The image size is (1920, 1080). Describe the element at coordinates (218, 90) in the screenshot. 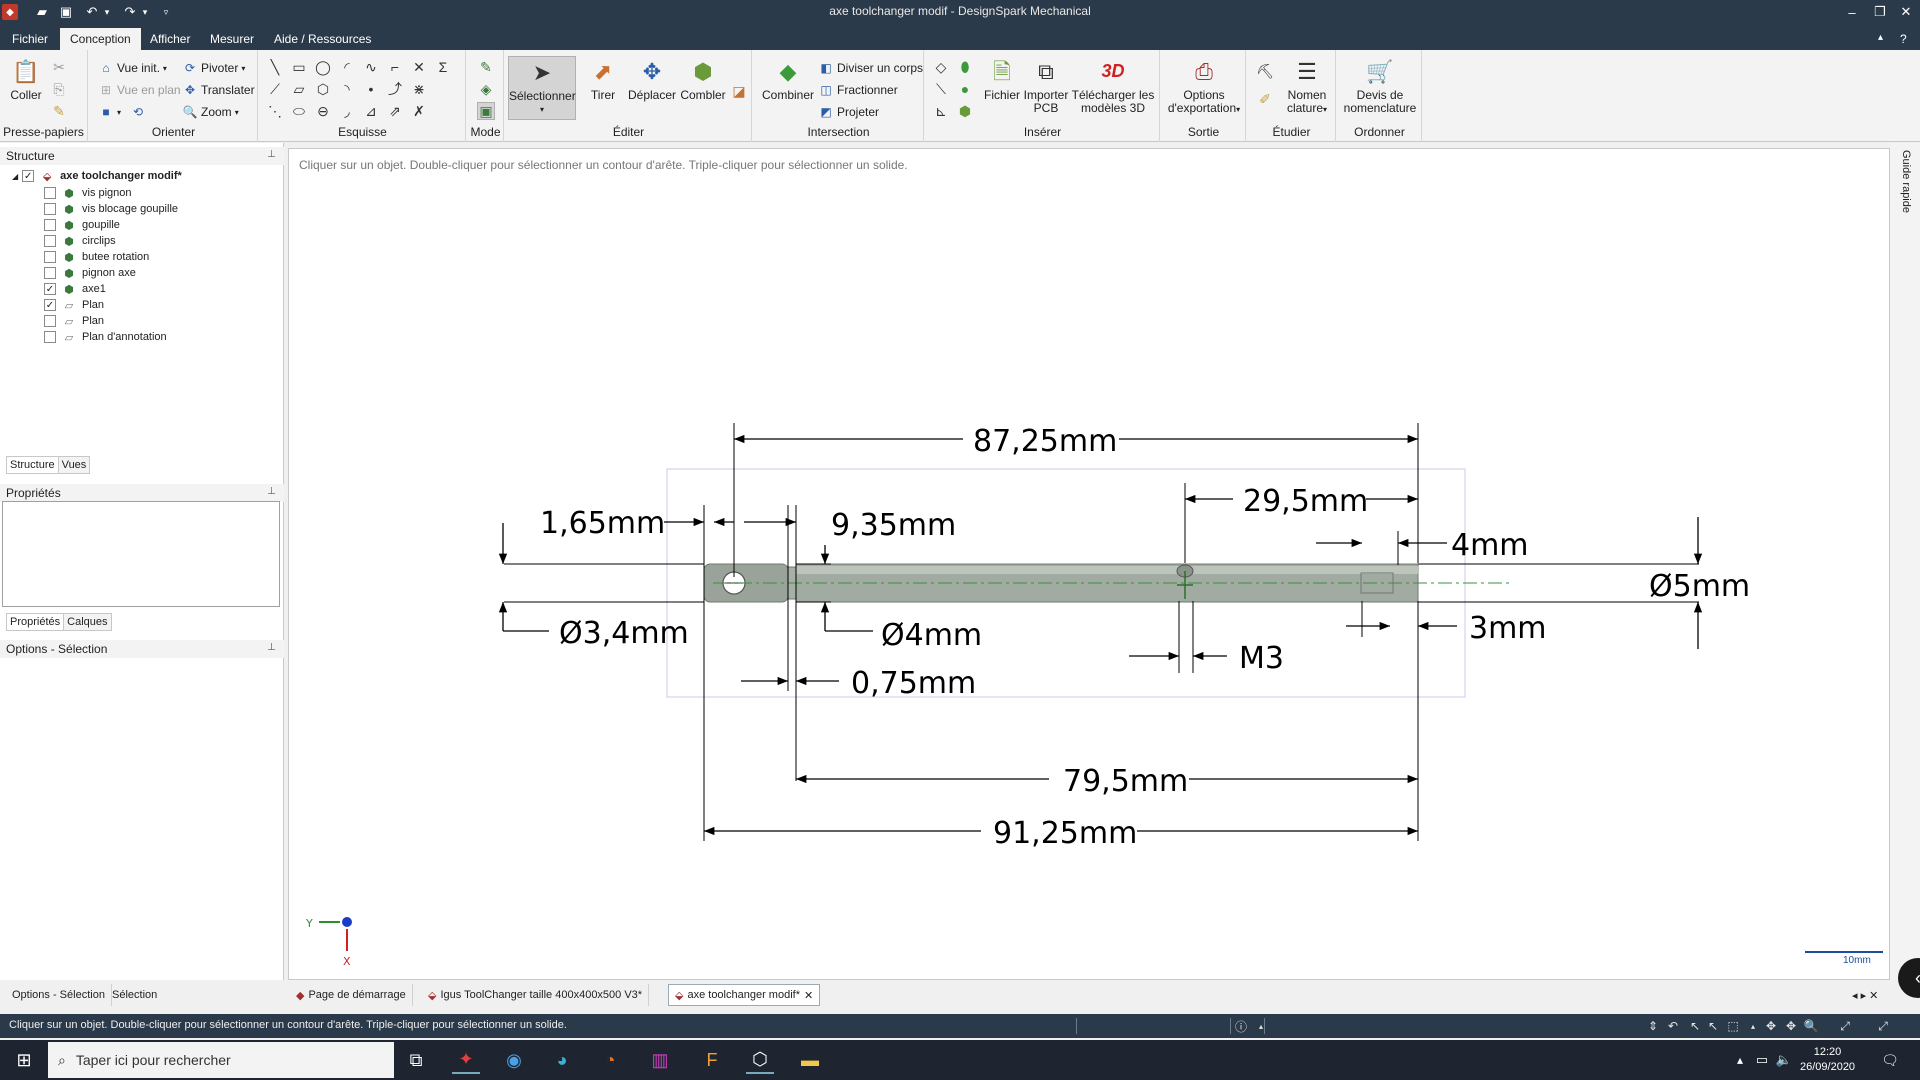

I see `translate-button: ✥ Translater` at that location.